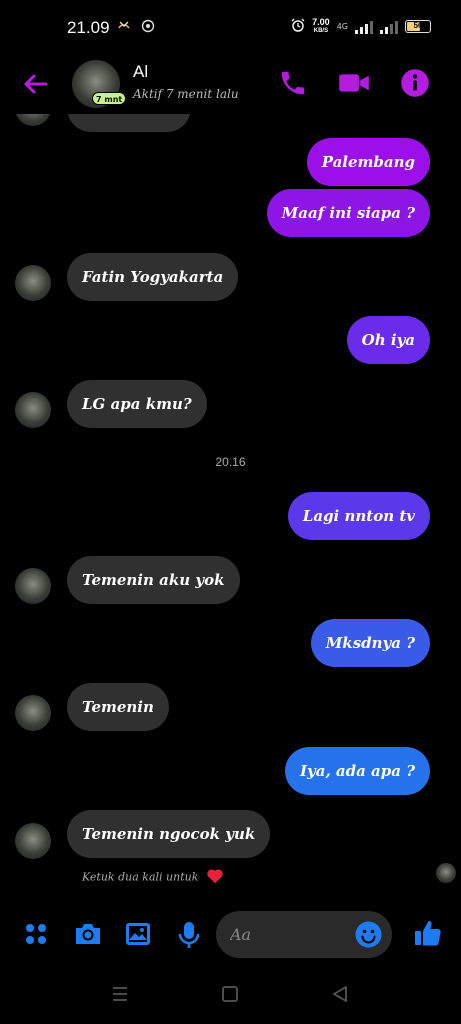 The image size is (461, 1024). What do you see at coordinates (389, 27) in the screenshot?
I see `signal-2-icon` at bounding box center [389, 27].